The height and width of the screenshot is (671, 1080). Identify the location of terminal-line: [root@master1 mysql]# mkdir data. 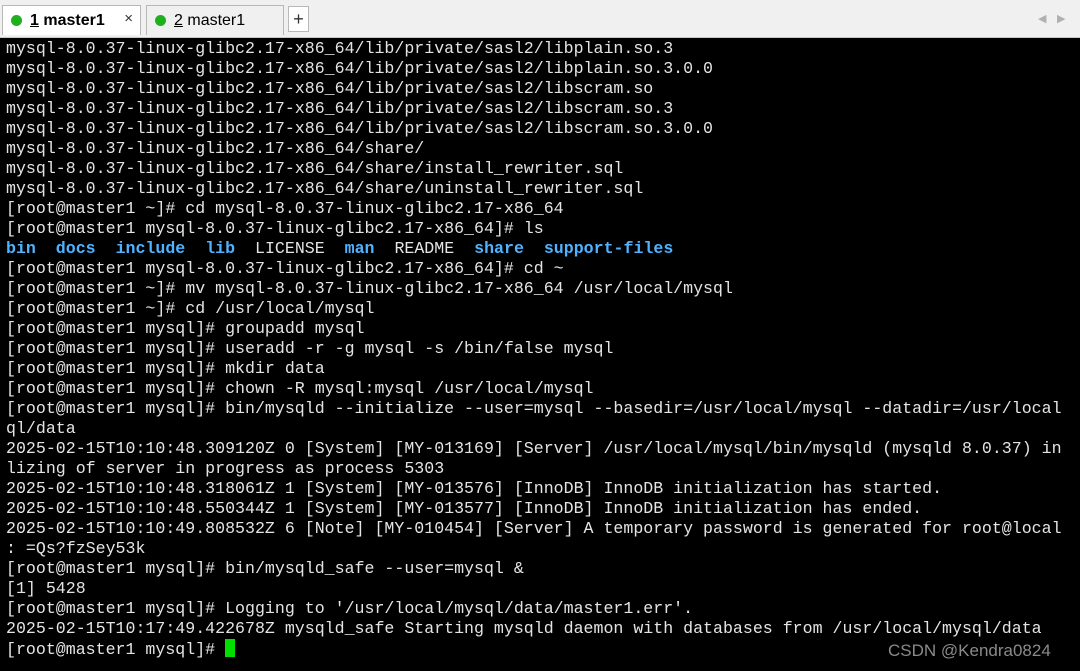
(165, 368).